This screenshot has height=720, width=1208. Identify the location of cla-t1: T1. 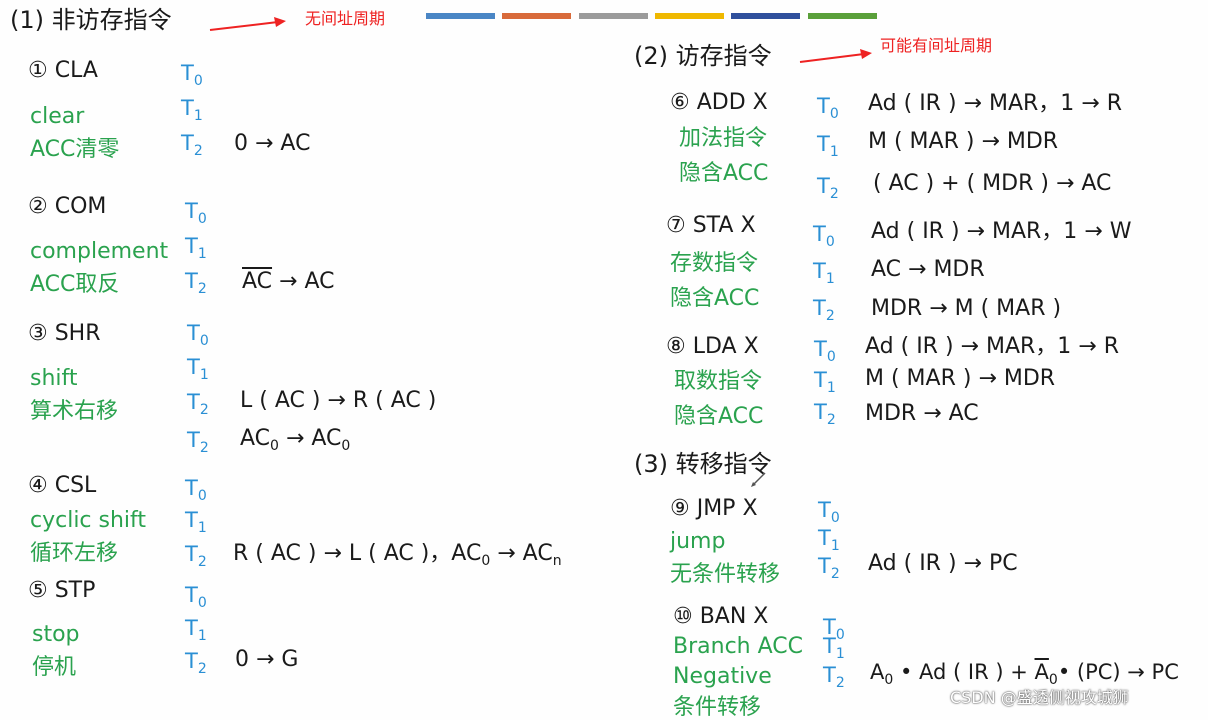
(192, 110).